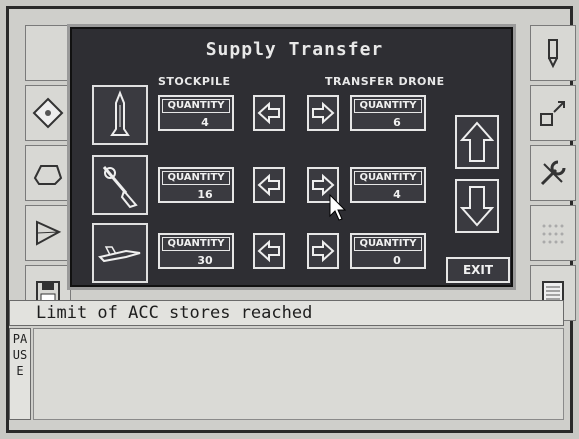 This screenshot has width=579, height=439. Describe the element at coordinates (48, 233) in the screenshot. I see `triangle-prism-icon` at that location.